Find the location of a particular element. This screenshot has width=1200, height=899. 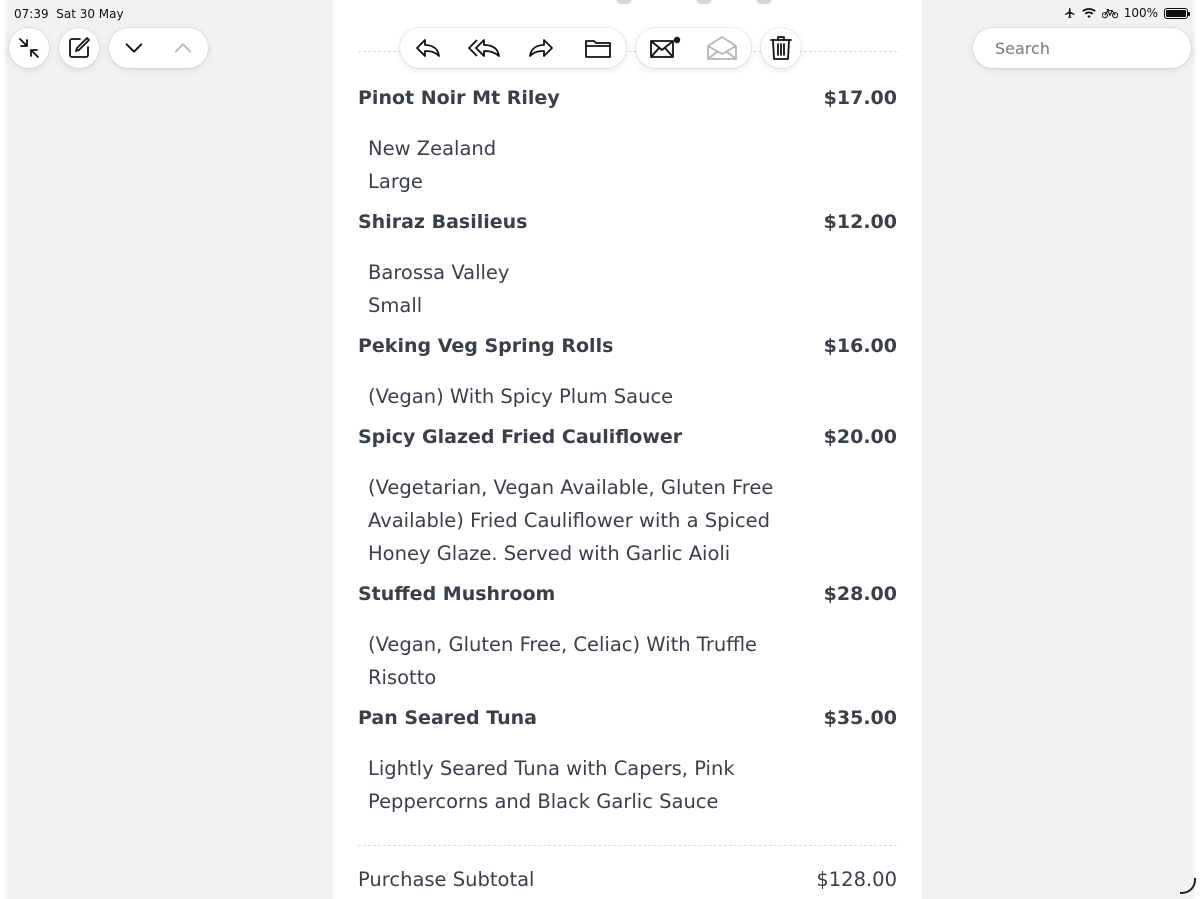

message-navigation is located at coordinates (158, 48).